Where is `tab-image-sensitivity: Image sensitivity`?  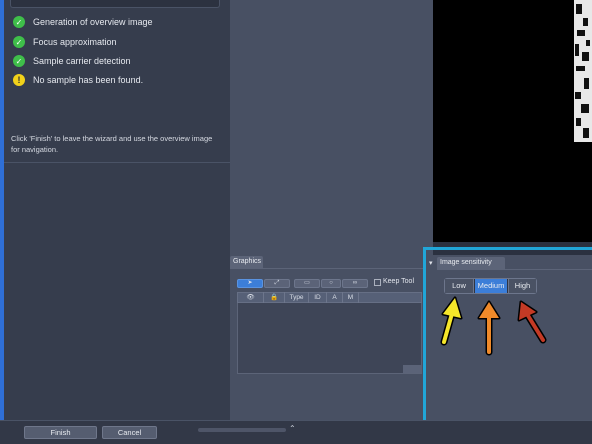 tab-image-sensitivity: Image sensitivity is located at coordinates (471, 263).